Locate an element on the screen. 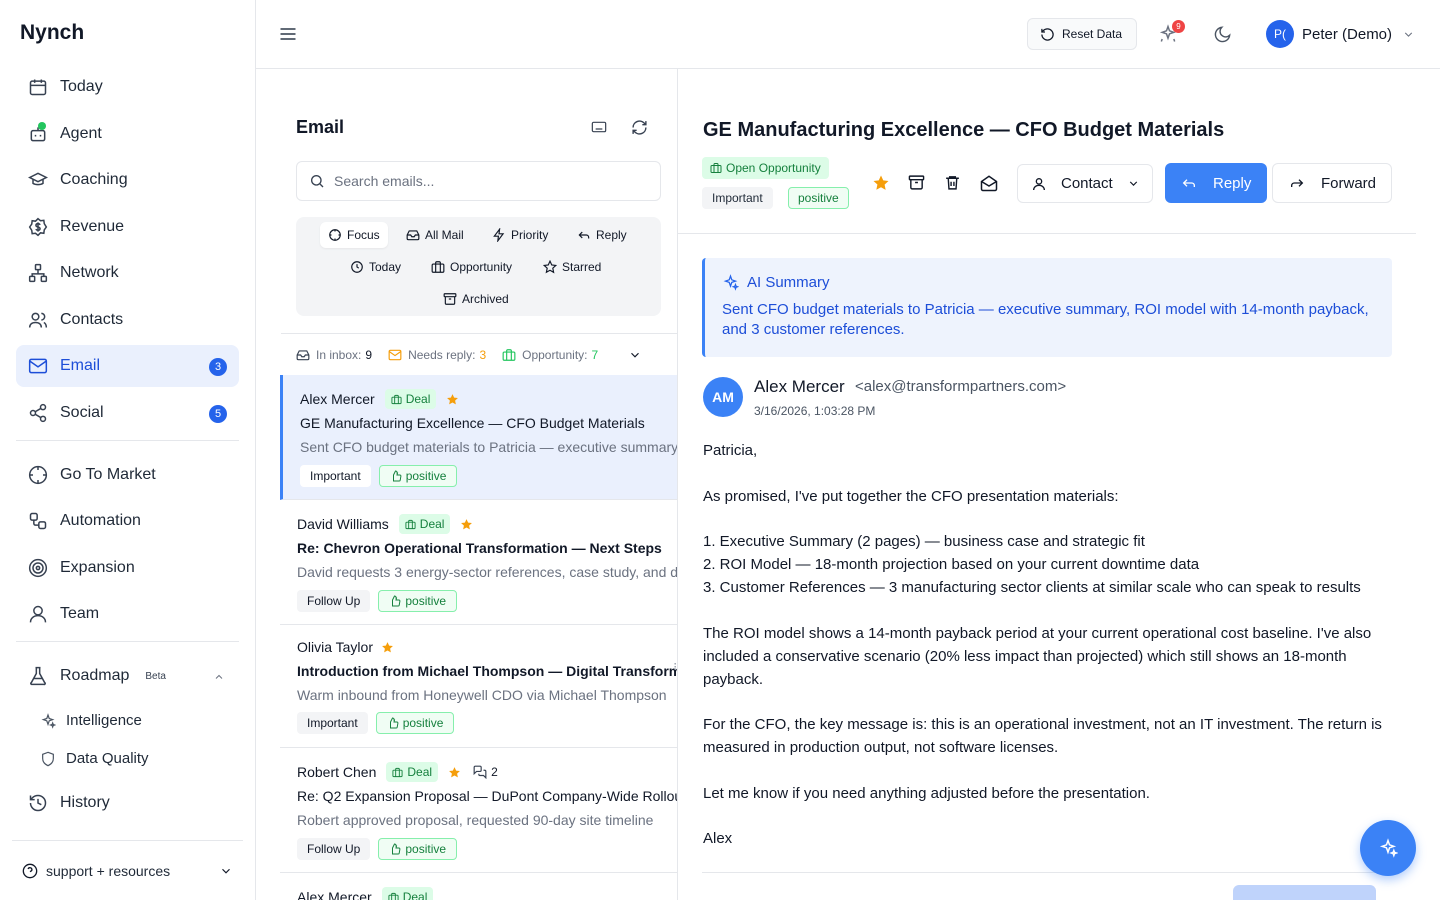  app-logo: Nynch is located at coordinates (52, 33).